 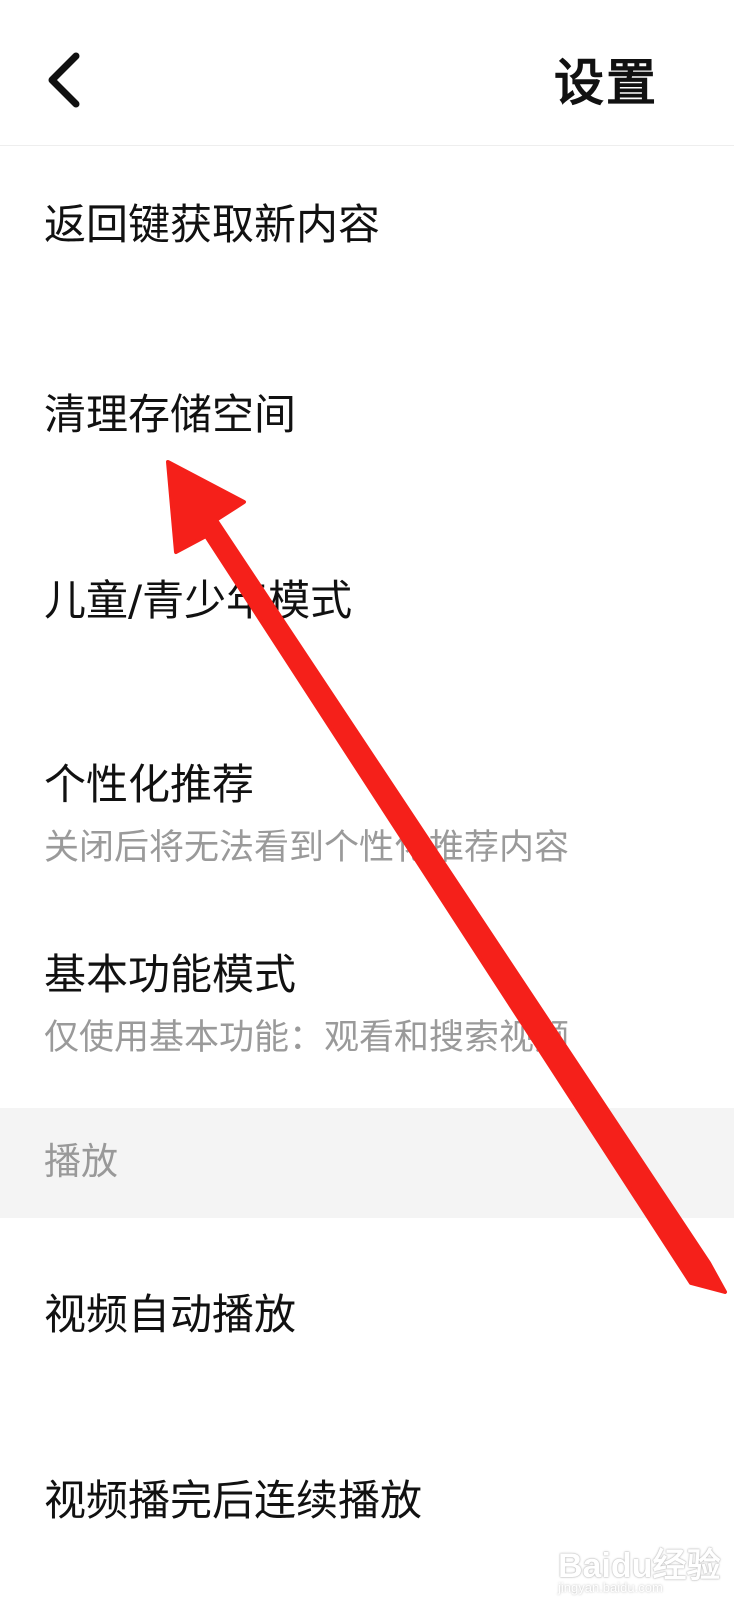 I want to click on setting-title: 视频播完后连续播放, so click(x=233, y=1500).